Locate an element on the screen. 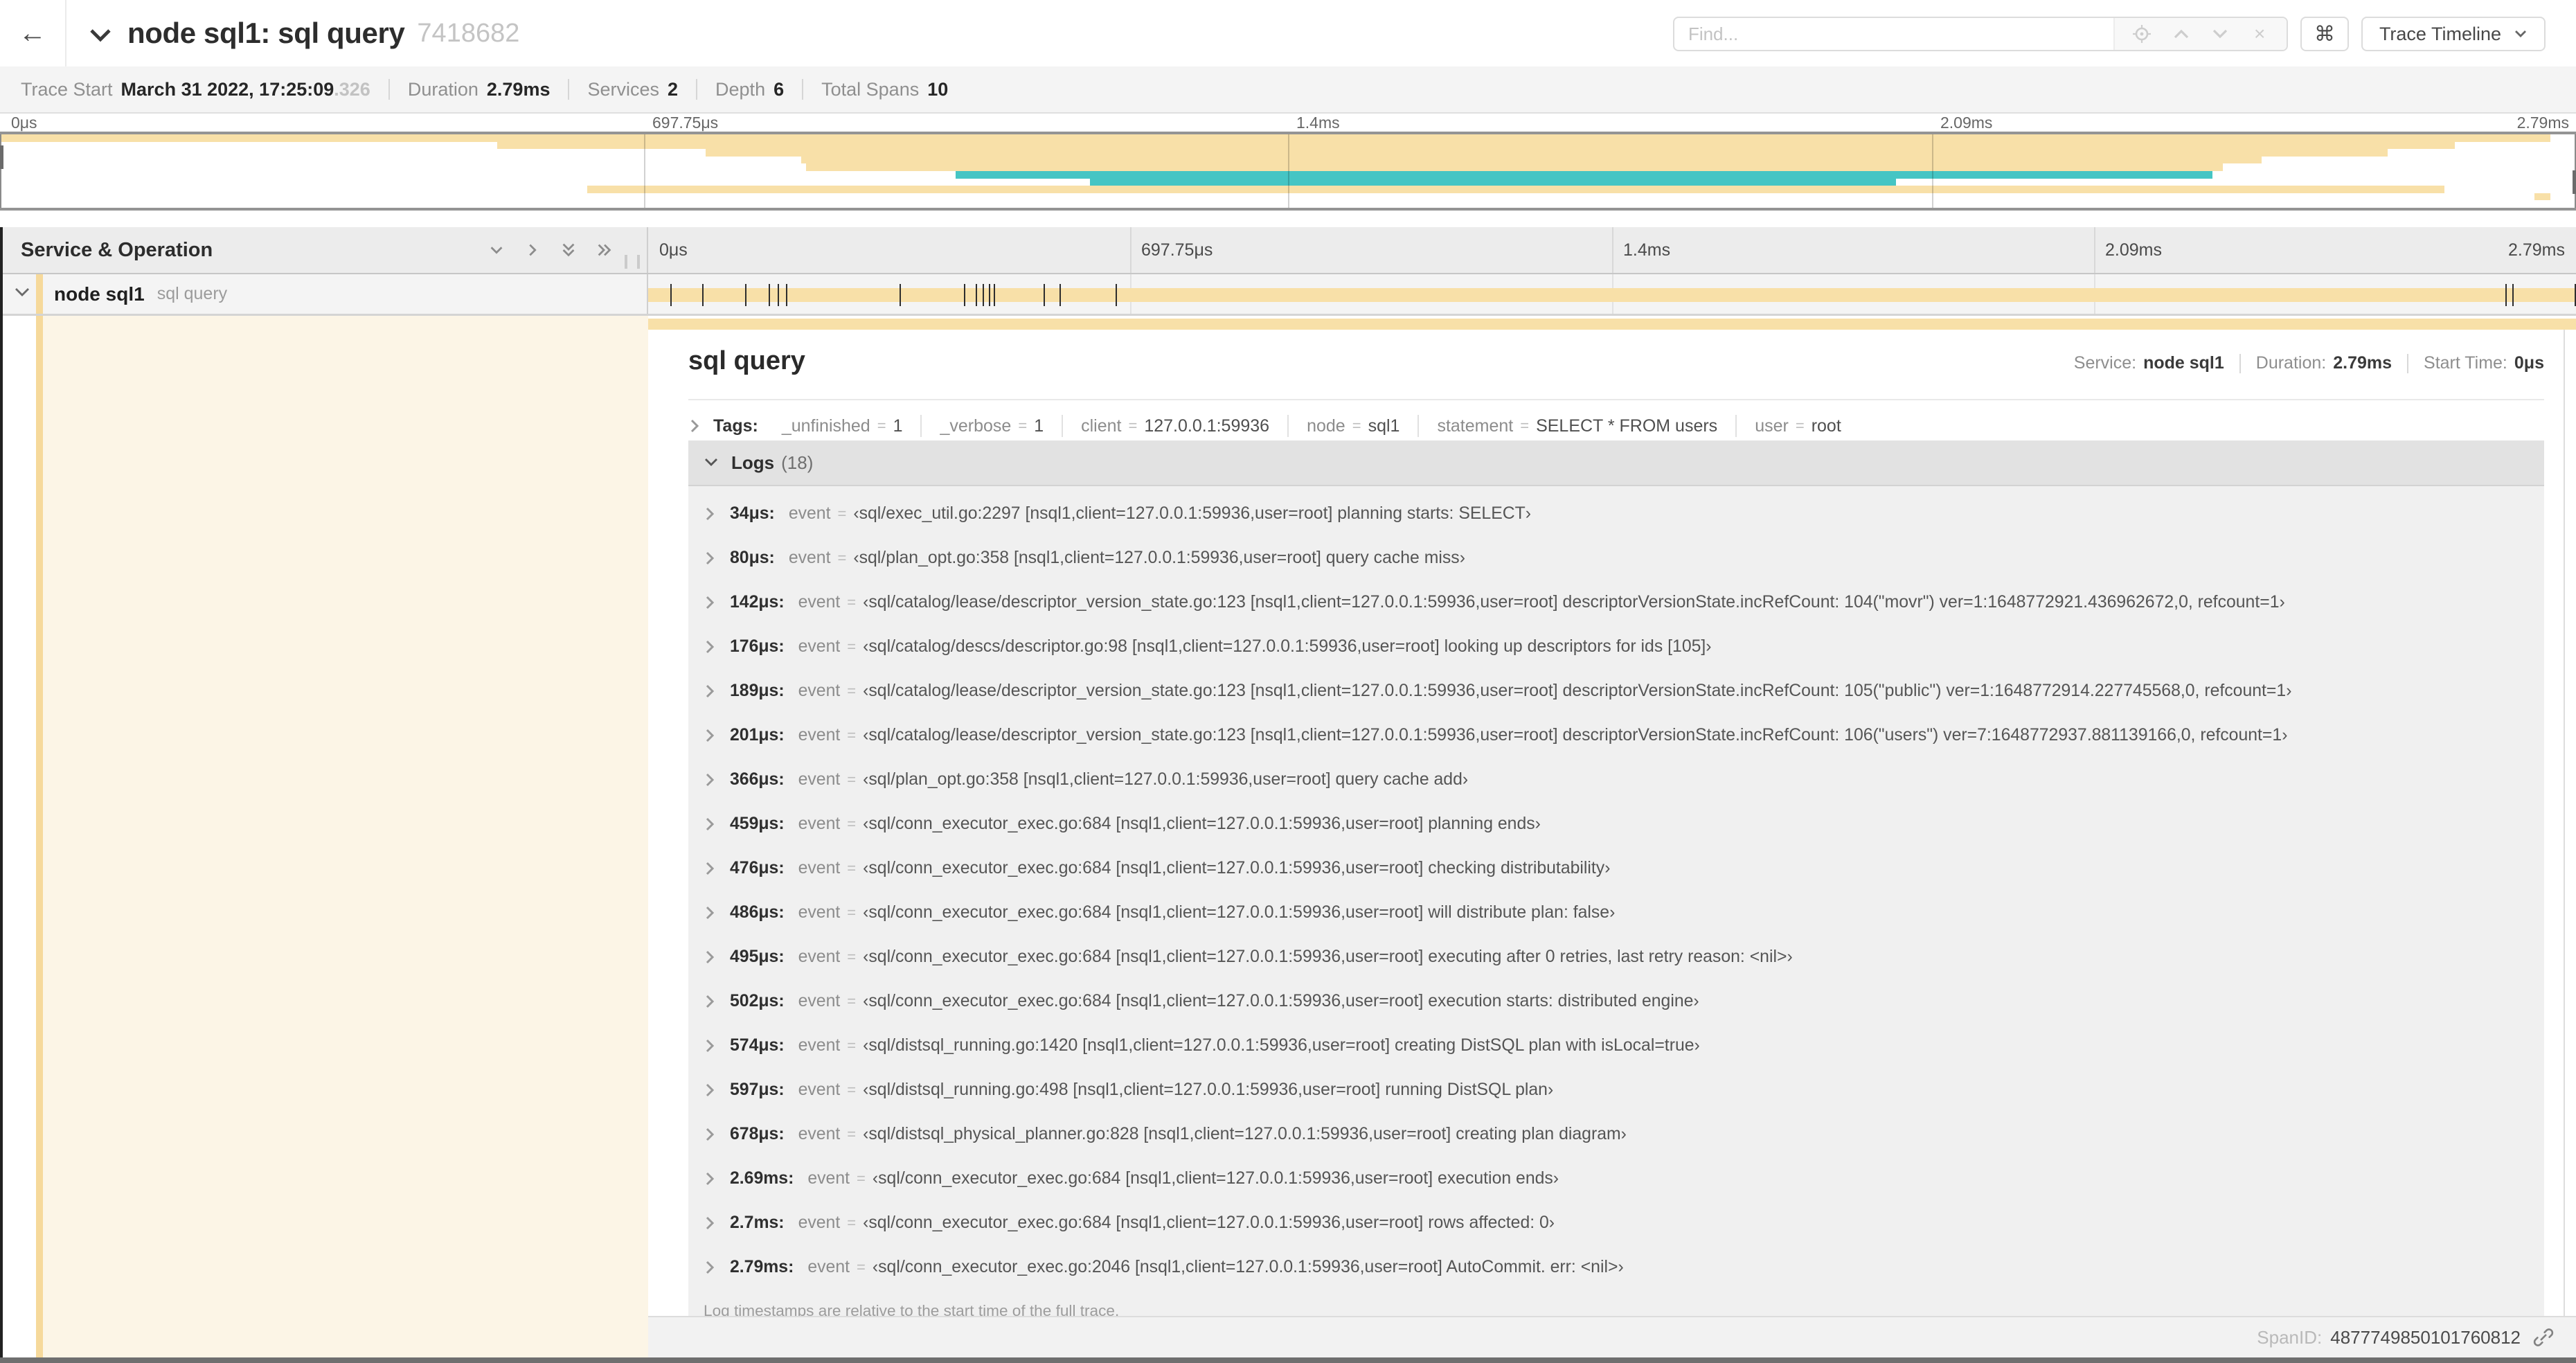 The height and width of the screenshot is (1363, 2576). logs-accordion-header: Logs (18) is located at coordinates (1616, 463).